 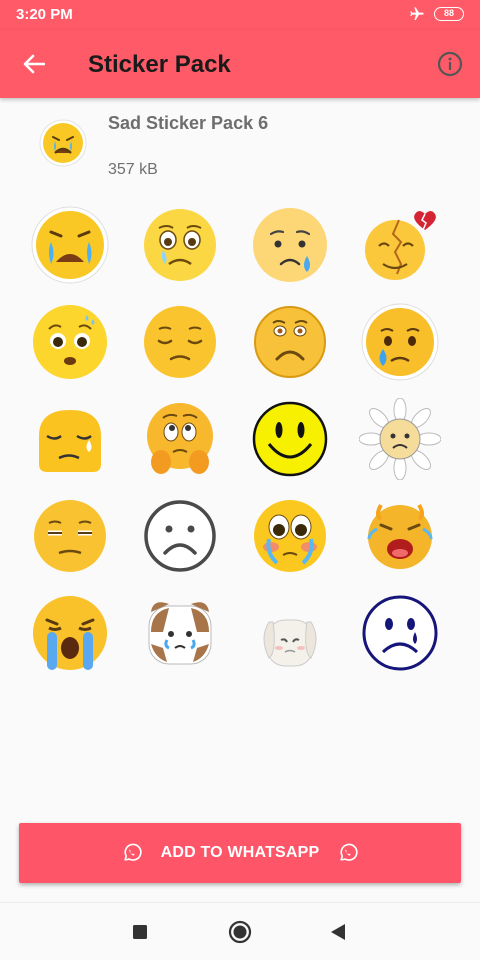 What do you see at coordinates (240, 144) in the screenshot?
I see `pack-header: Sad Sticker Pack 6 357 kB` at bounding box center [240, 144].